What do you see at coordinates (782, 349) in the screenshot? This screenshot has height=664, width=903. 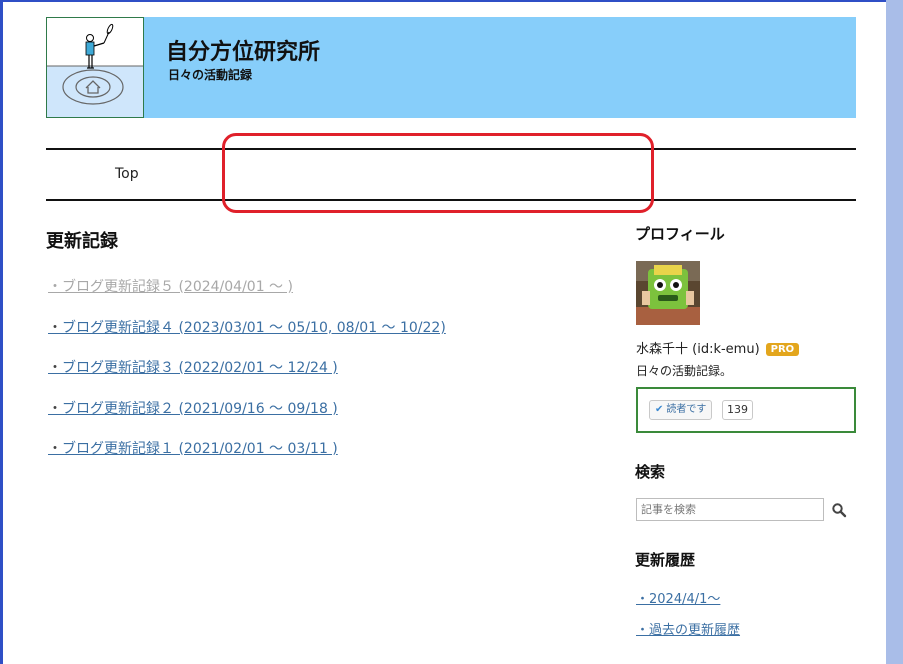 I see `pro-badge: PRO` at bounding box center [782, 349].